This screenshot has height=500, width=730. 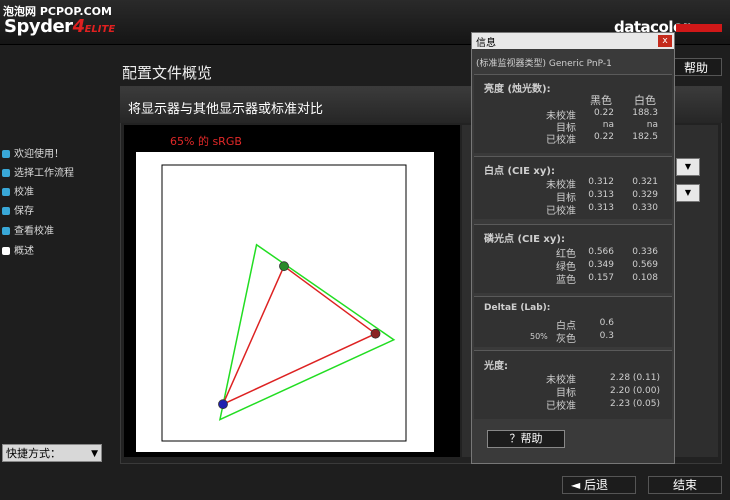 What do you see at coordinates (645, 100) in the screenshot?
I see `col-white: 白色` at bounding box center [645, 100].